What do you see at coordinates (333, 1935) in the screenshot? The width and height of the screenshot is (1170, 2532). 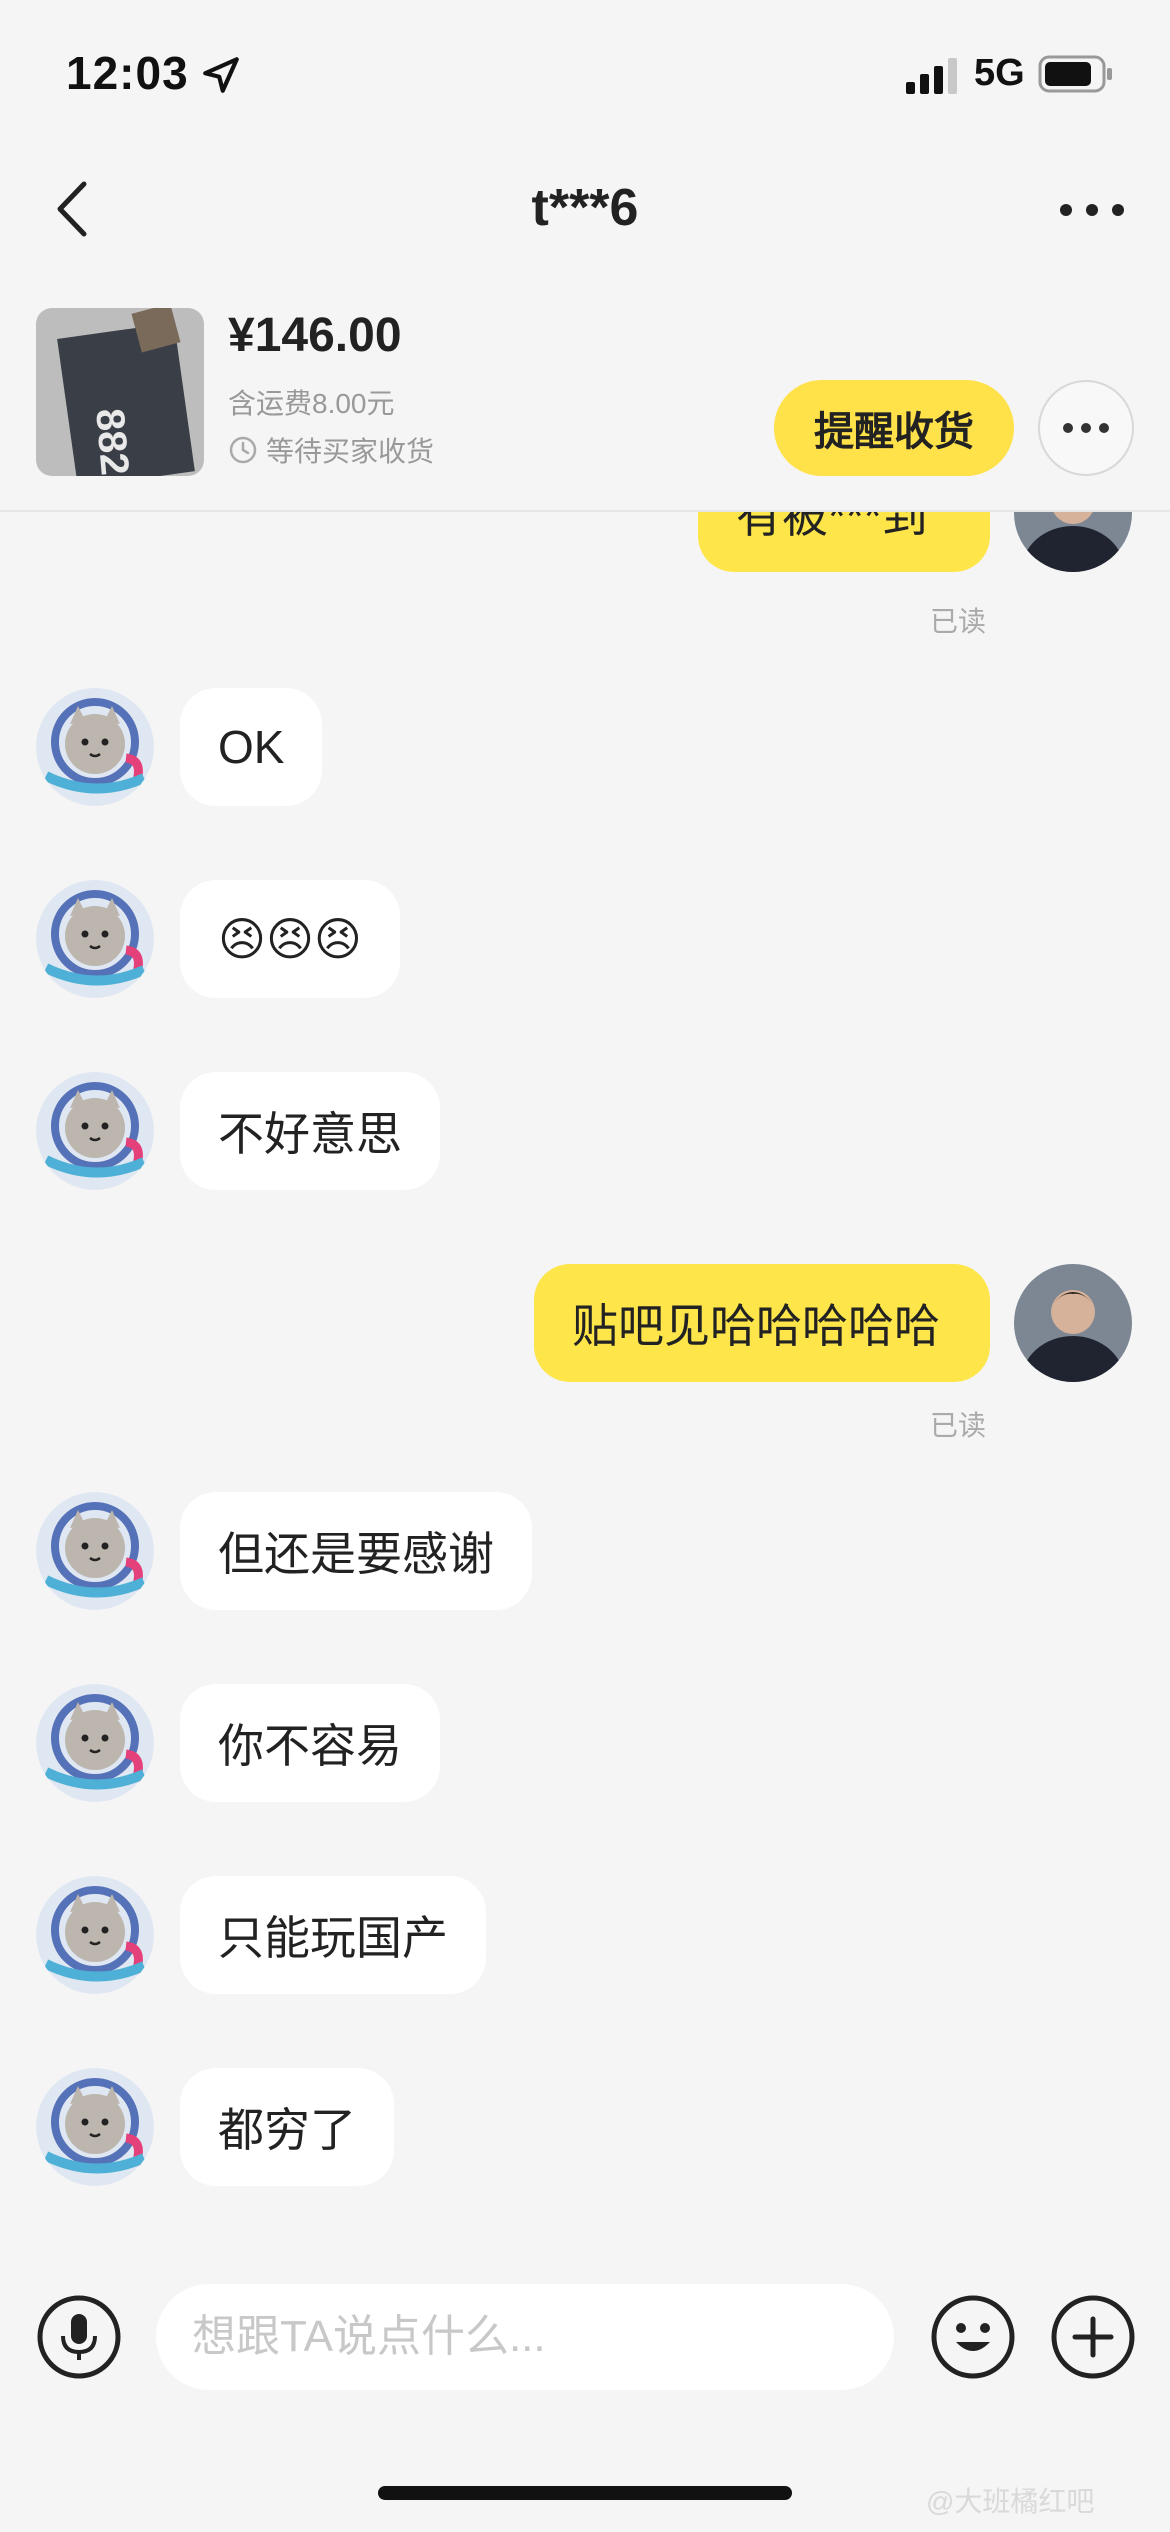 I see `message-bubble-in: 只能玩国产` at bounding box center [333, 1935].